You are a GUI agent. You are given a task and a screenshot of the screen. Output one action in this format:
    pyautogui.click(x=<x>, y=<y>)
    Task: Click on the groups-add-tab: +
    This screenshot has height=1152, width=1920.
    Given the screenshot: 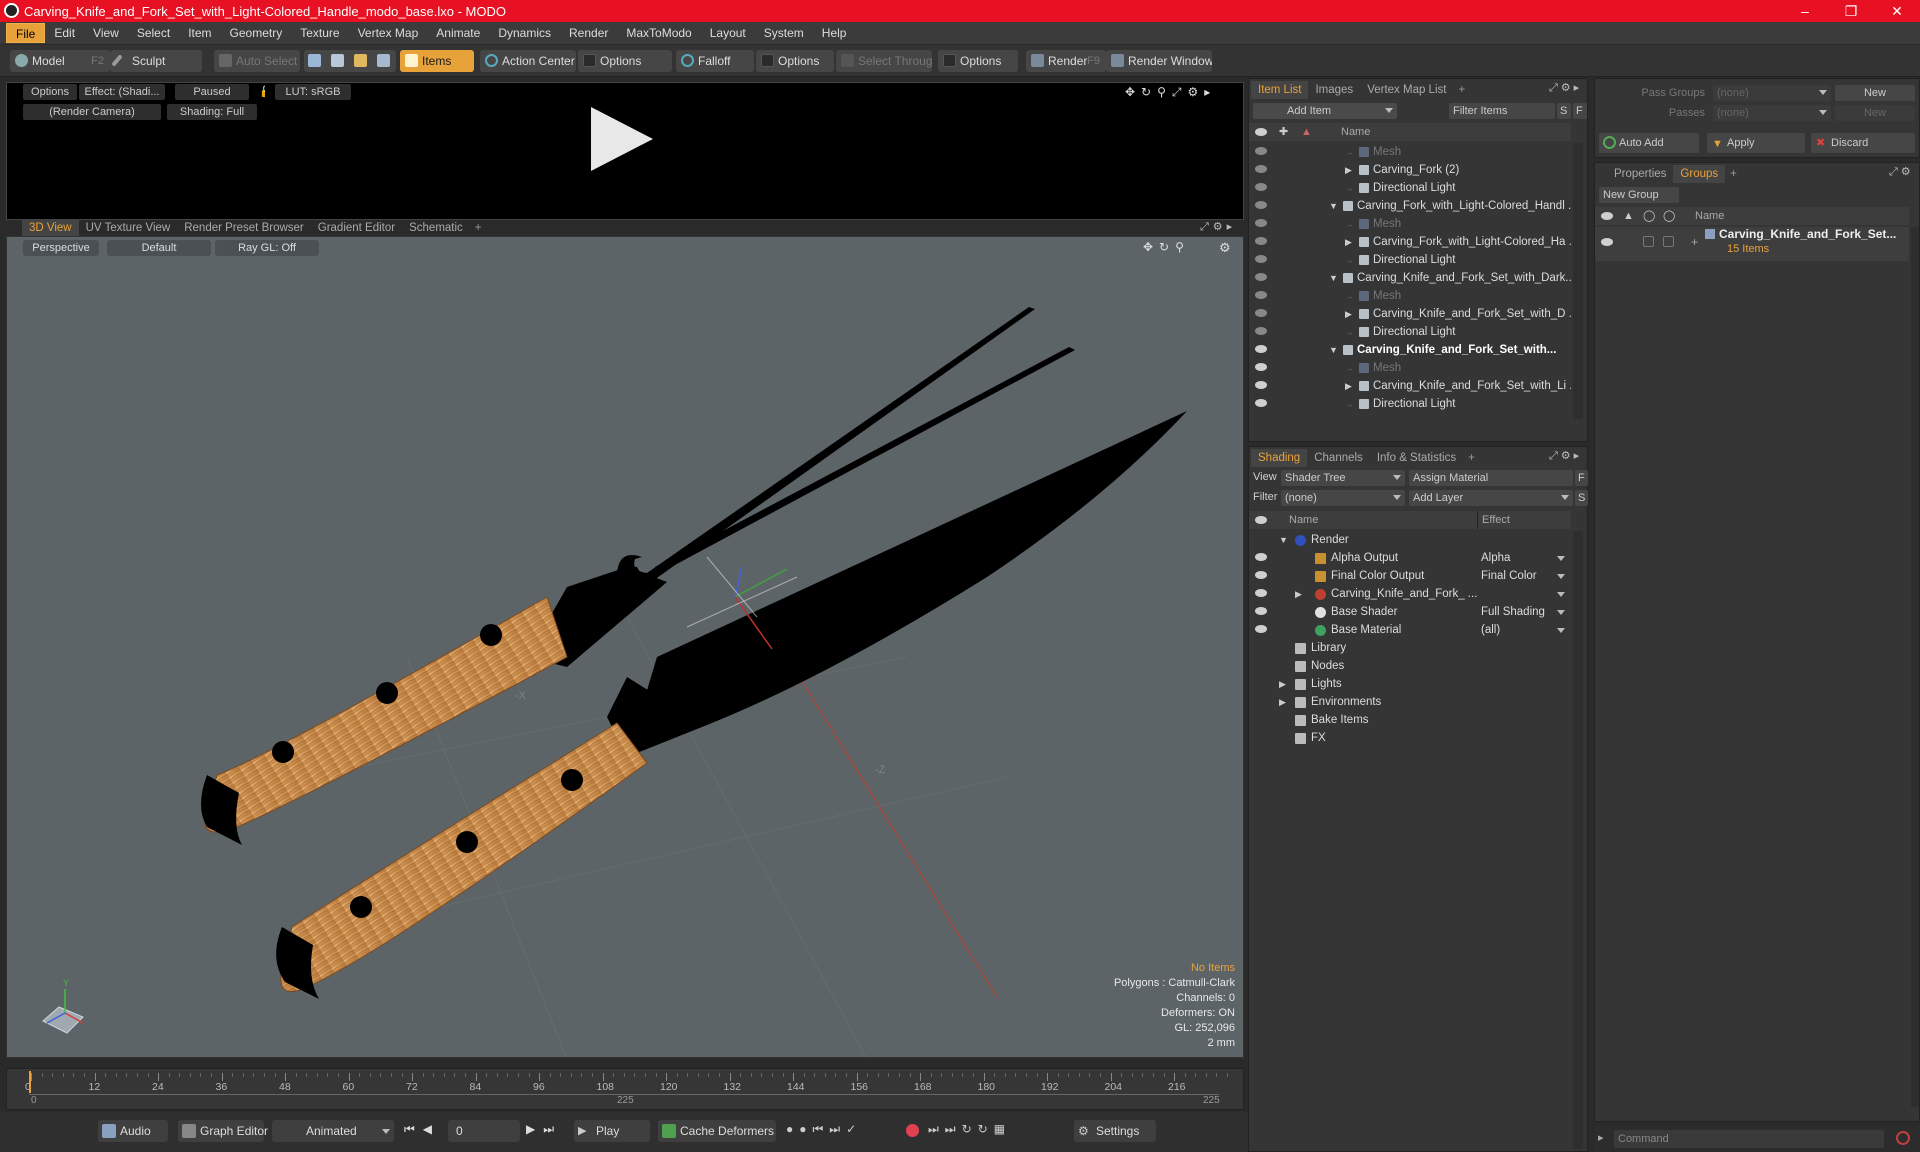 What is the action you would take?
    pyautogui.click(x=1733, y=174)
    